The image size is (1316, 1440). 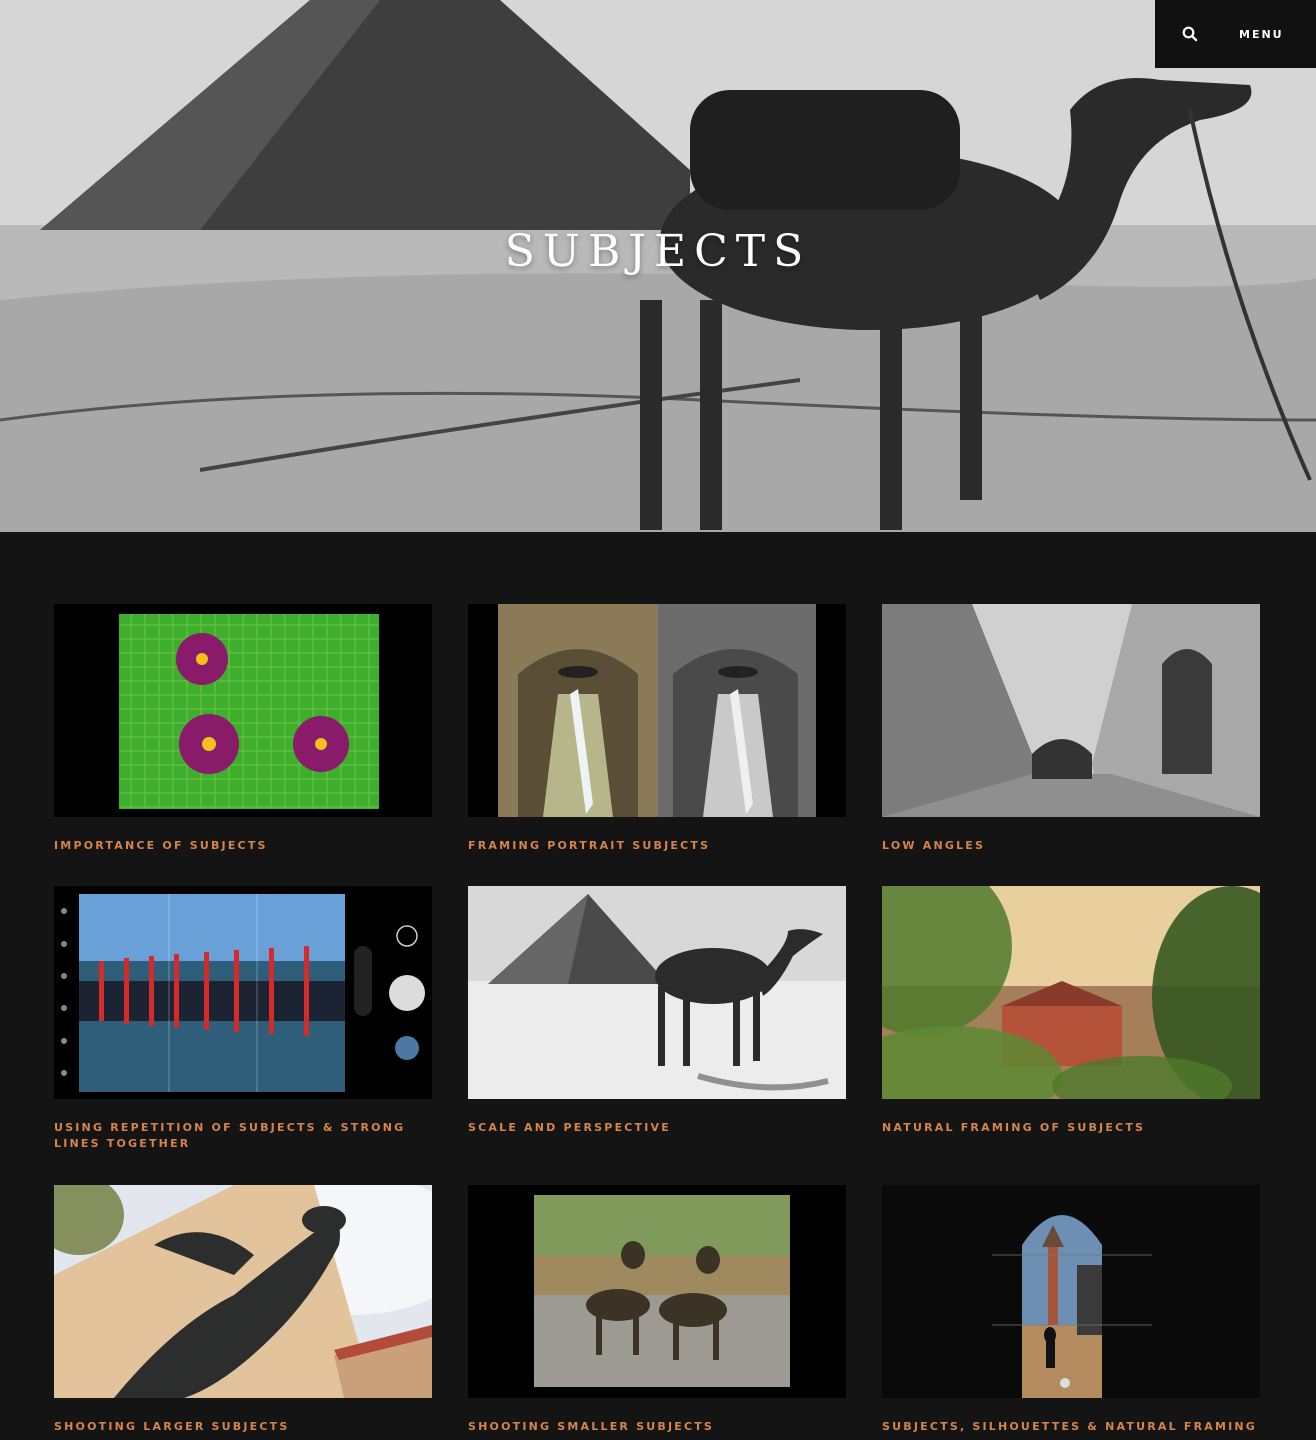 I want to click on card-title: IMPORTANCE OF SUBJECTS, so click(x=243, y=846).